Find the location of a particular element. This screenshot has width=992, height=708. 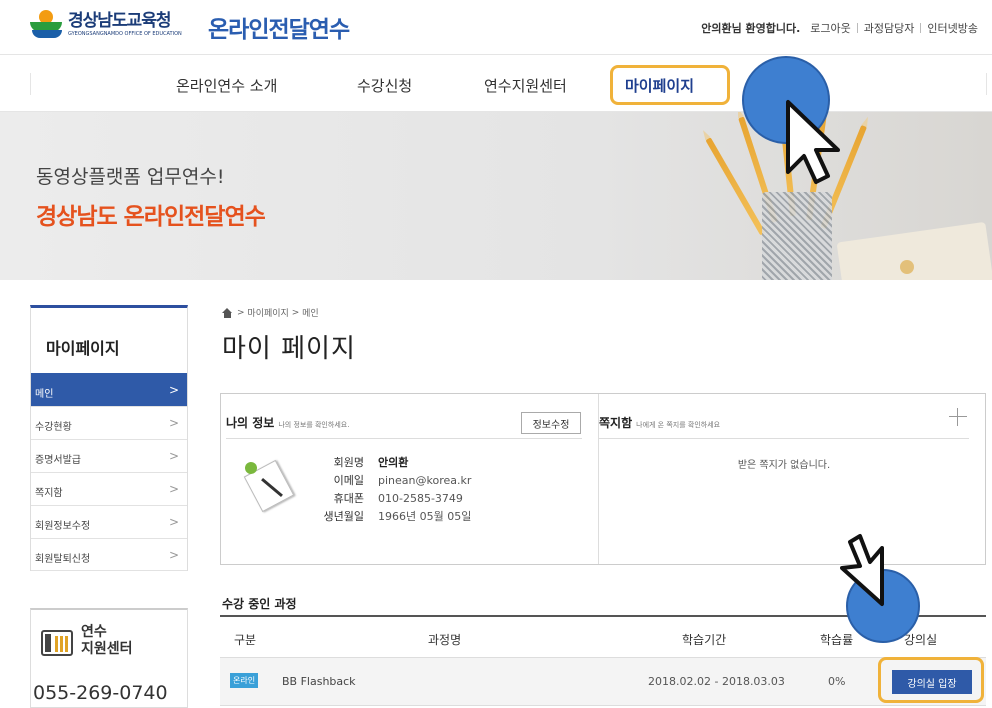

column-header: 구분 is located at coordinates (245, 640).